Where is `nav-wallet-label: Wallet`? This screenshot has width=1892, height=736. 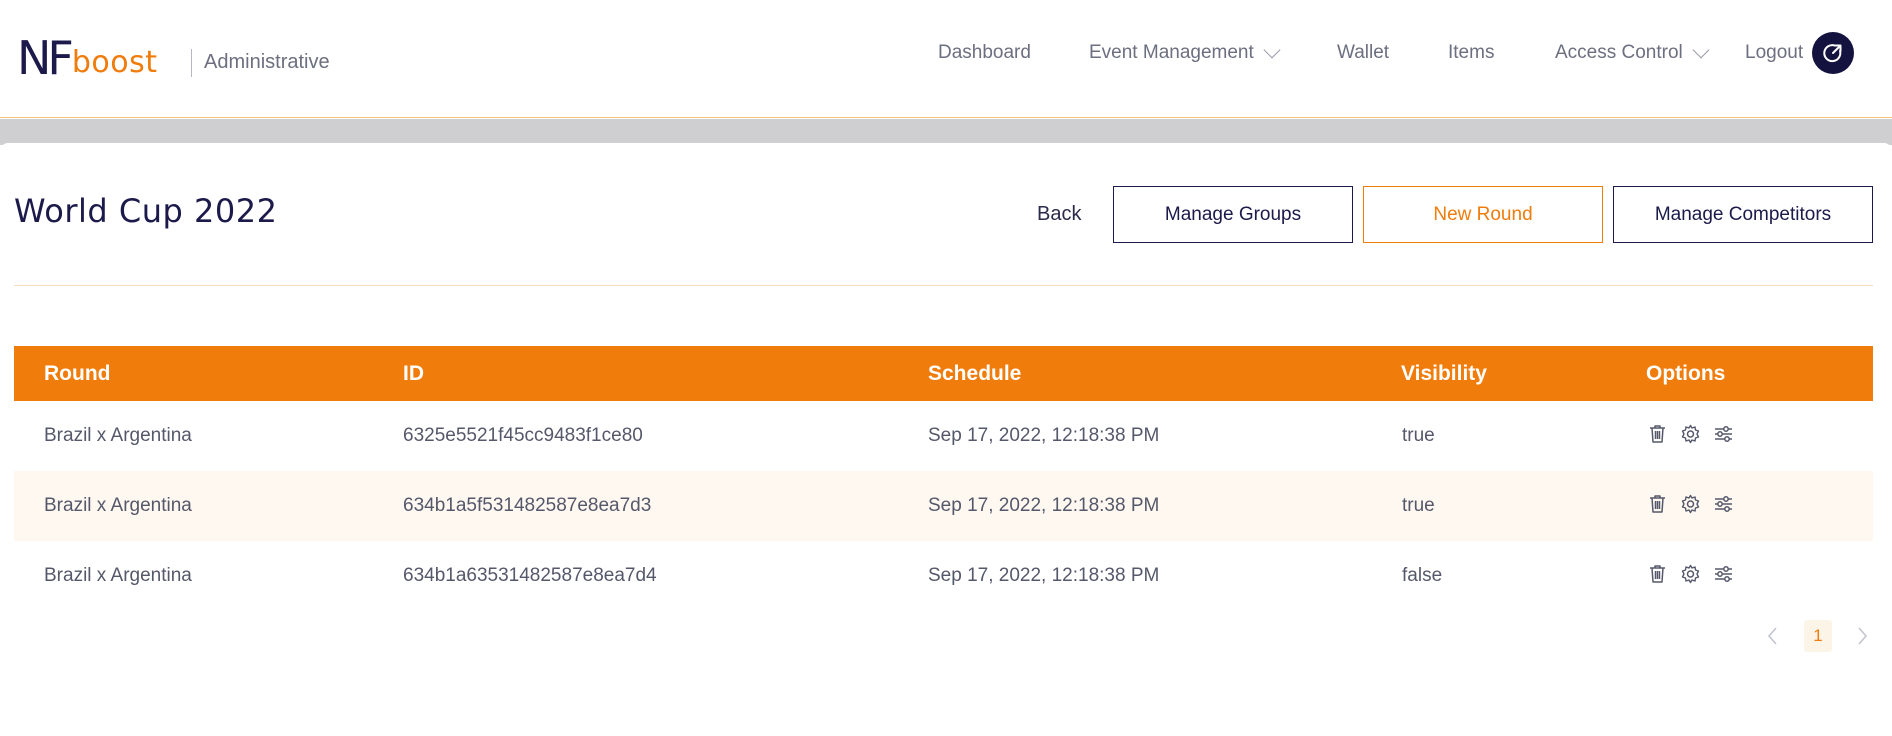 nav-wallet-label: Wallet is located at coordinates (1363, 52).